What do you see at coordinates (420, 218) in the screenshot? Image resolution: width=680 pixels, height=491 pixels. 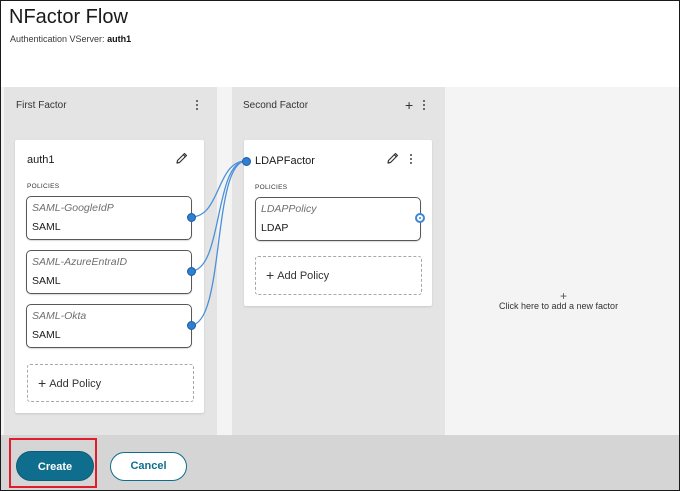 I see `connector-handle-open` at bounding box center [420, 218].